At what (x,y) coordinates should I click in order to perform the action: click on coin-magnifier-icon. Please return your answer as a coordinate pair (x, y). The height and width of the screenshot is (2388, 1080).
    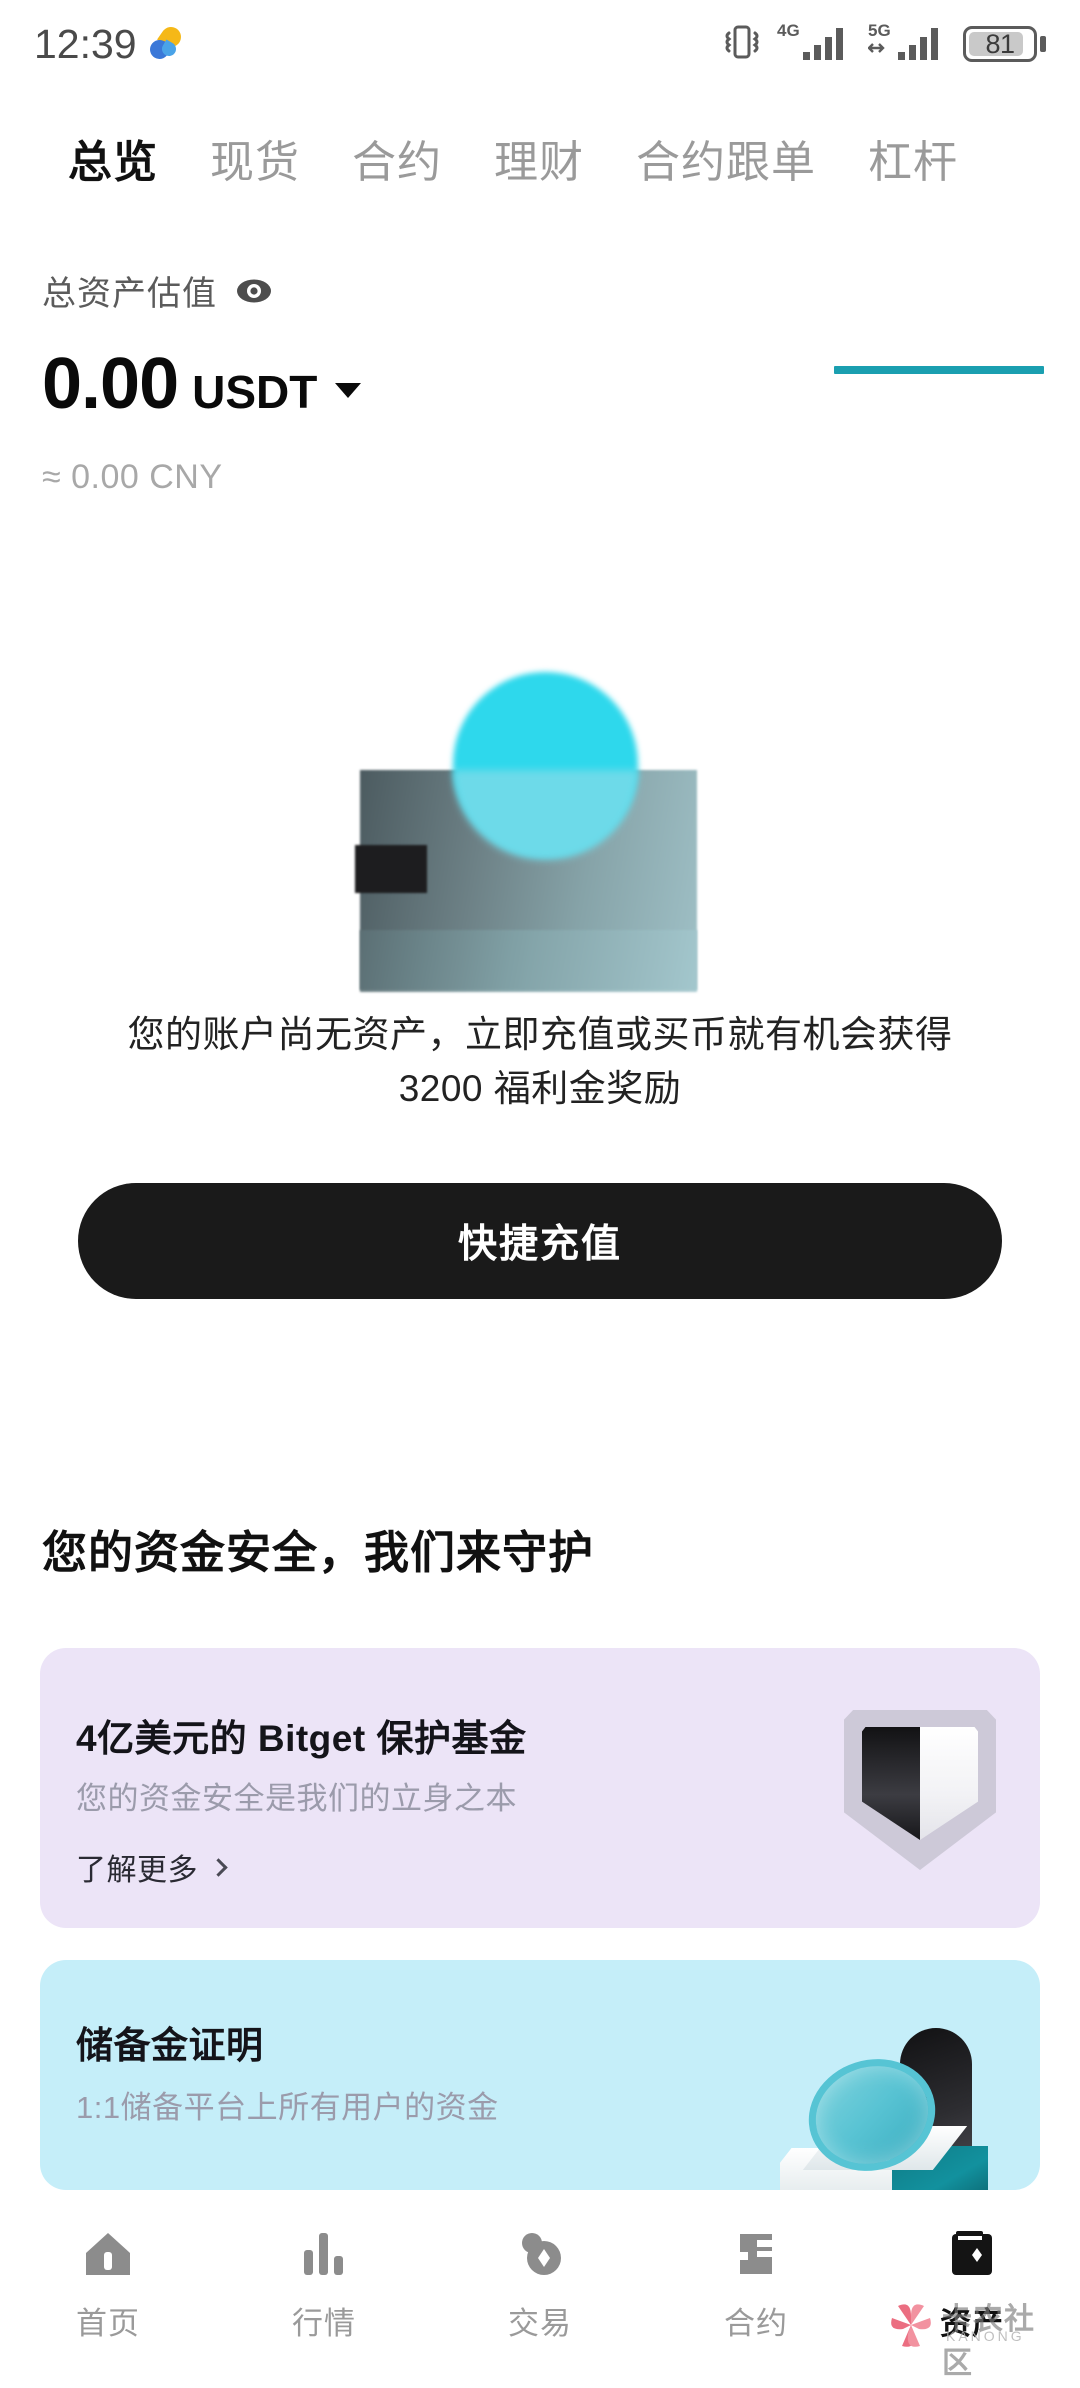
    Looking at the image, I should click on (900, 2094).